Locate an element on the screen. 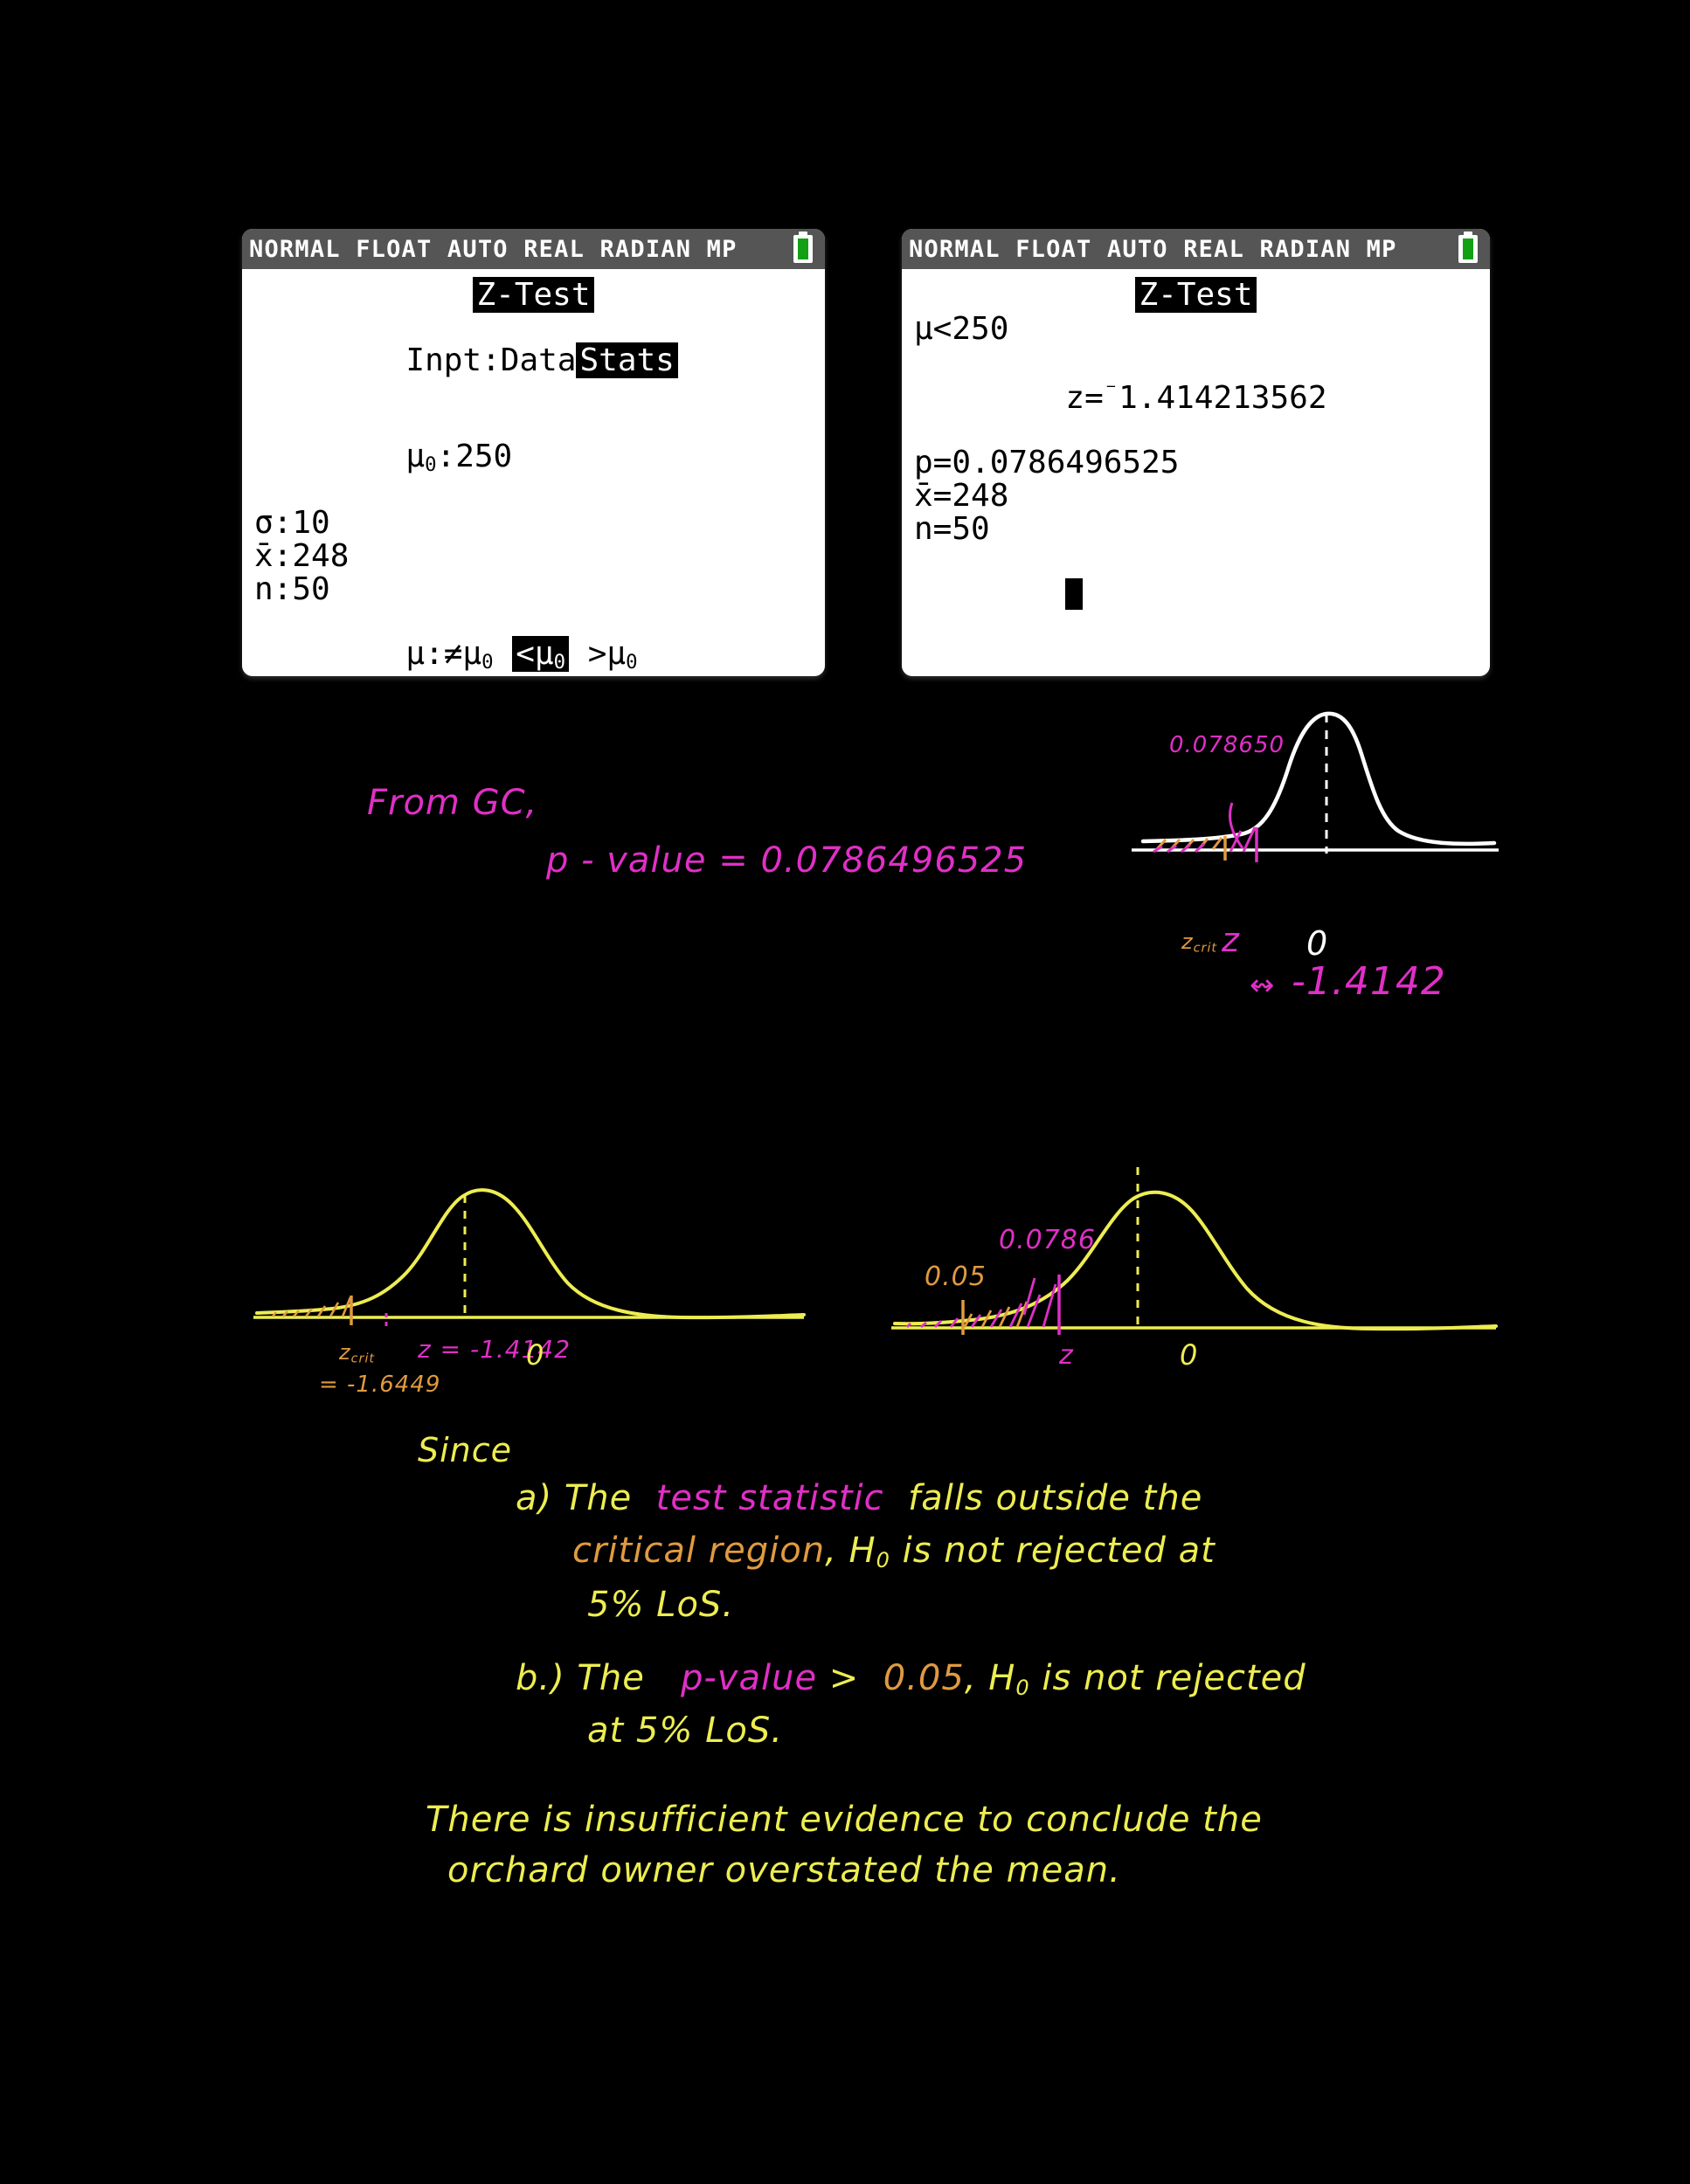 Image resolution: width=1690 pixels, height=2184 pixels. calc2-hypothesis: μ<250 is located at coordinates (961, 329).